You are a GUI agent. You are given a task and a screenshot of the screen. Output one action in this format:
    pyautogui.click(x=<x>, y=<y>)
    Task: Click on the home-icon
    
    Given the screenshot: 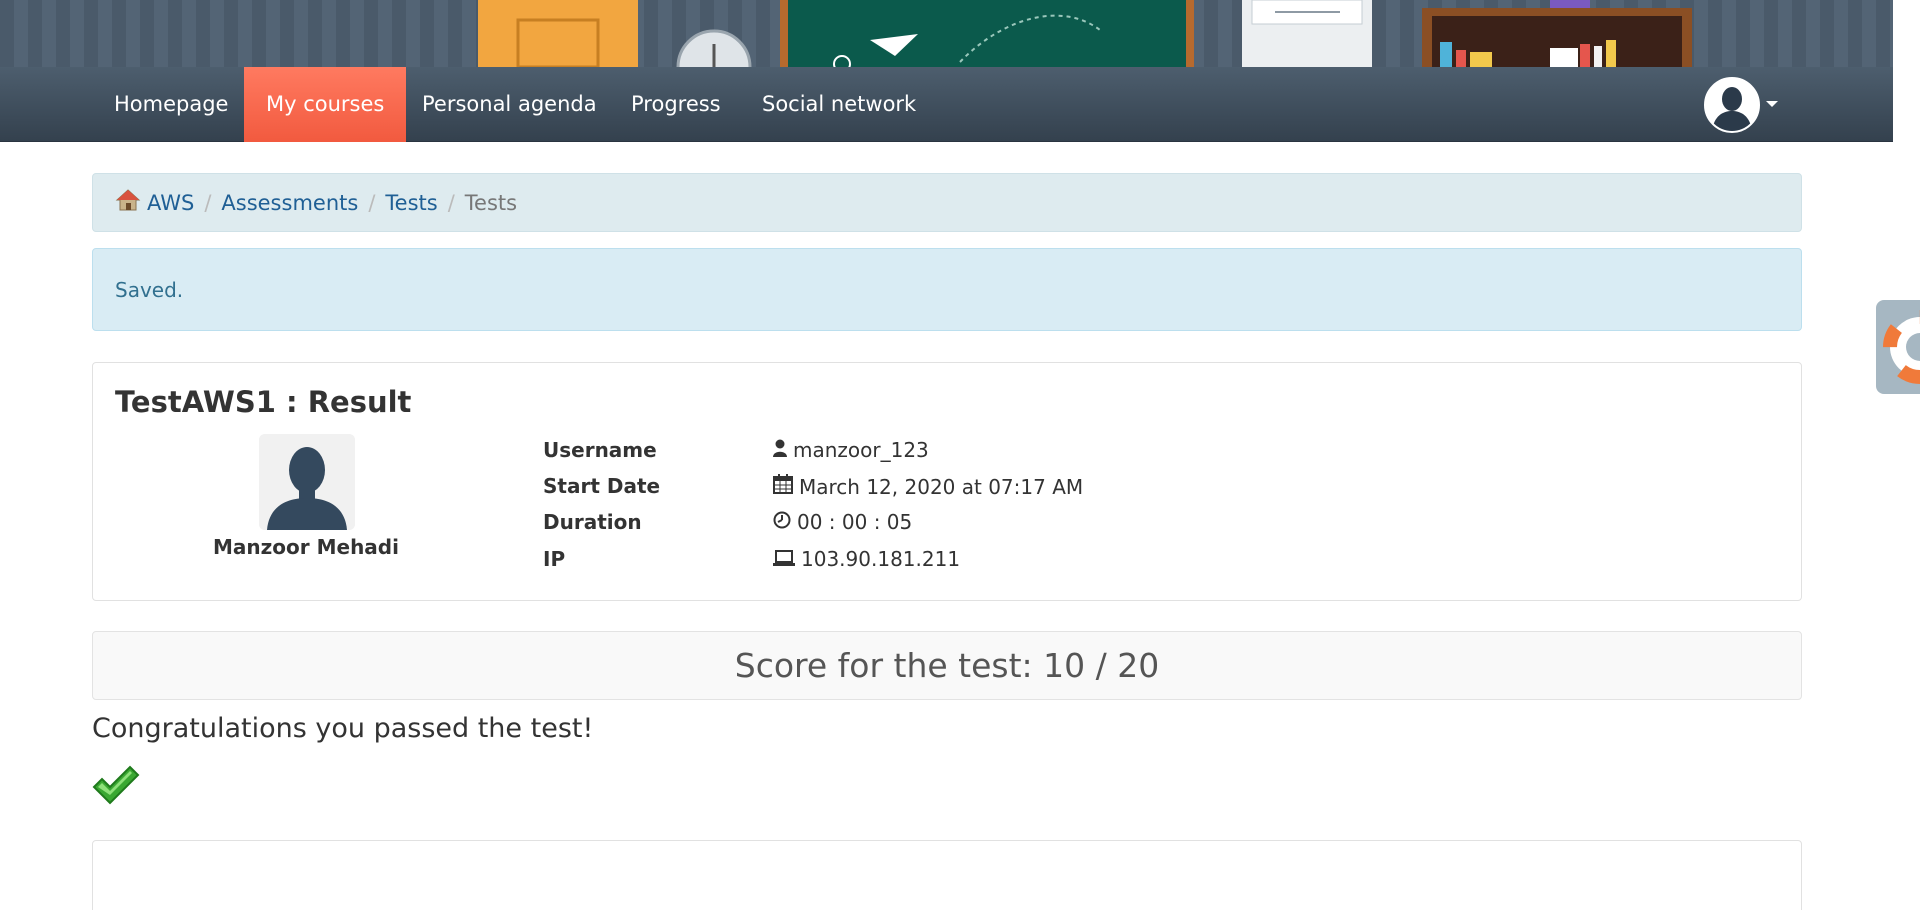 What is the action you would take?
    pyautogui.click(x=128, y=200)
    